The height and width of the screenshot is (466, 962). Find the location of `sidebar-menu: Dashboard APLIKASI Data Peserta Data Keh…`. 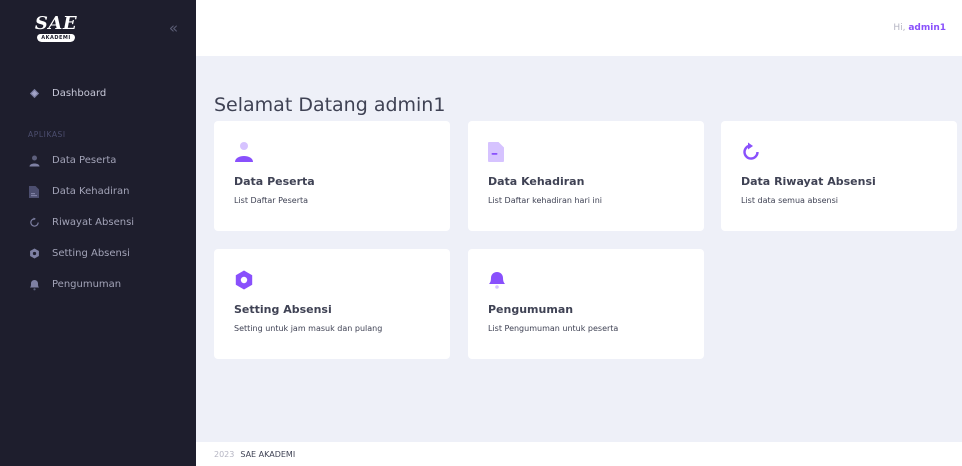

sidebar-menu: Dashboard APLIKASI Data Peserta Data Keh… is located at coordinates (98, 178).